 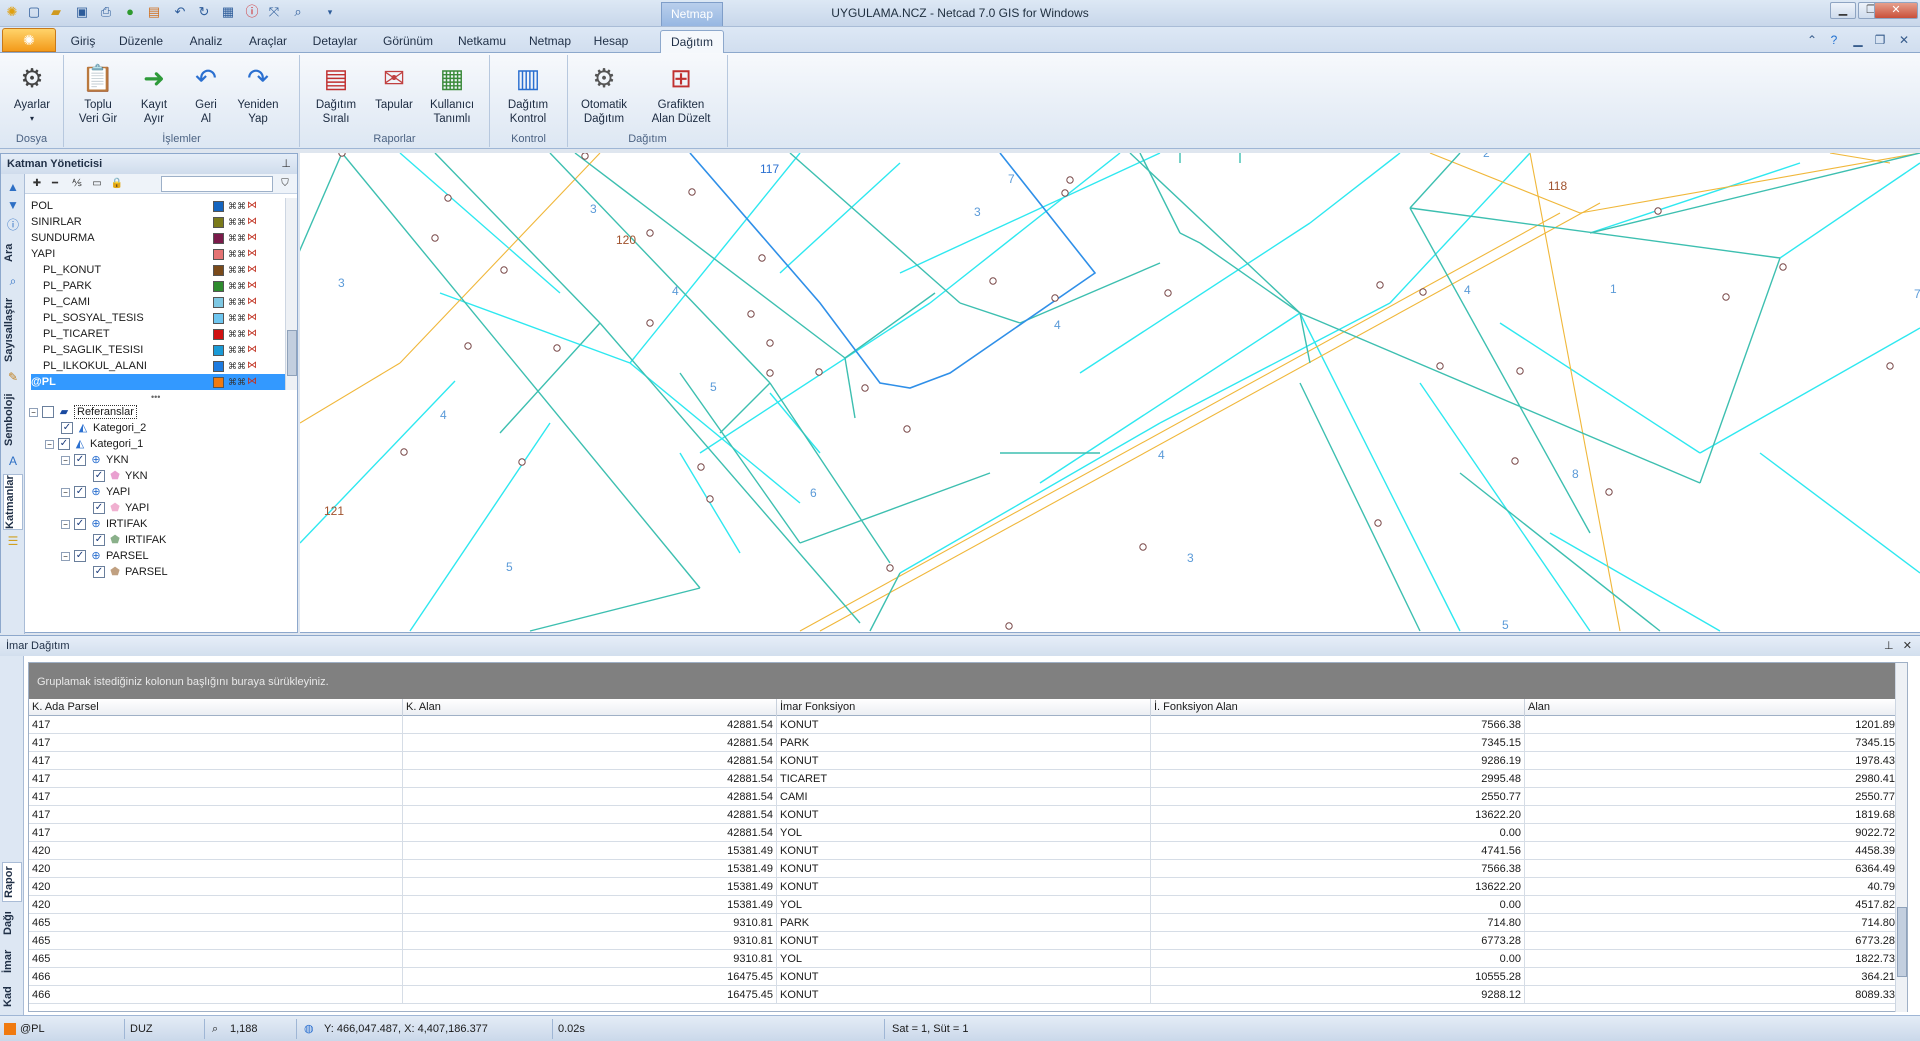 What do you see at coordinates (1902, 942) in the screenshot?
I see `scrollbar-thumb` at bounding box center [1902, 942].